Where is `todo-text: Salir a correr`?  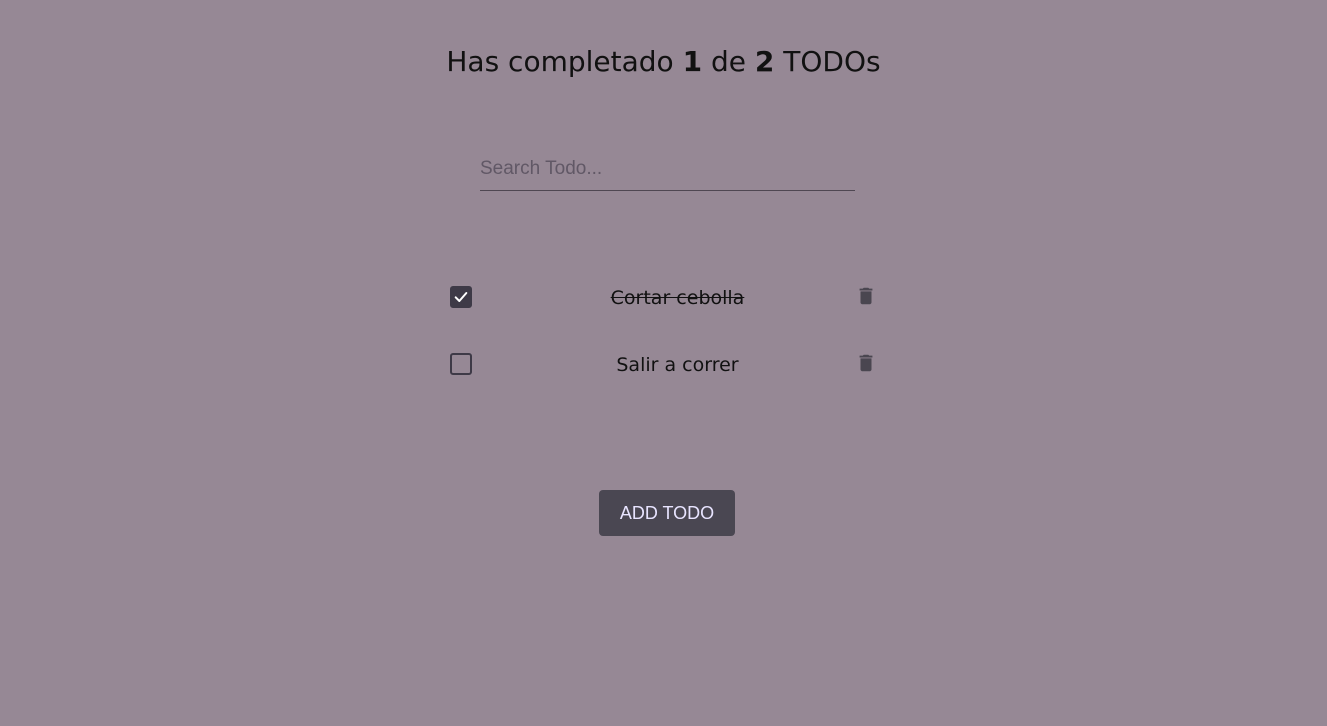
todo-text: Salir a correr is located at coordinates (677, 365).